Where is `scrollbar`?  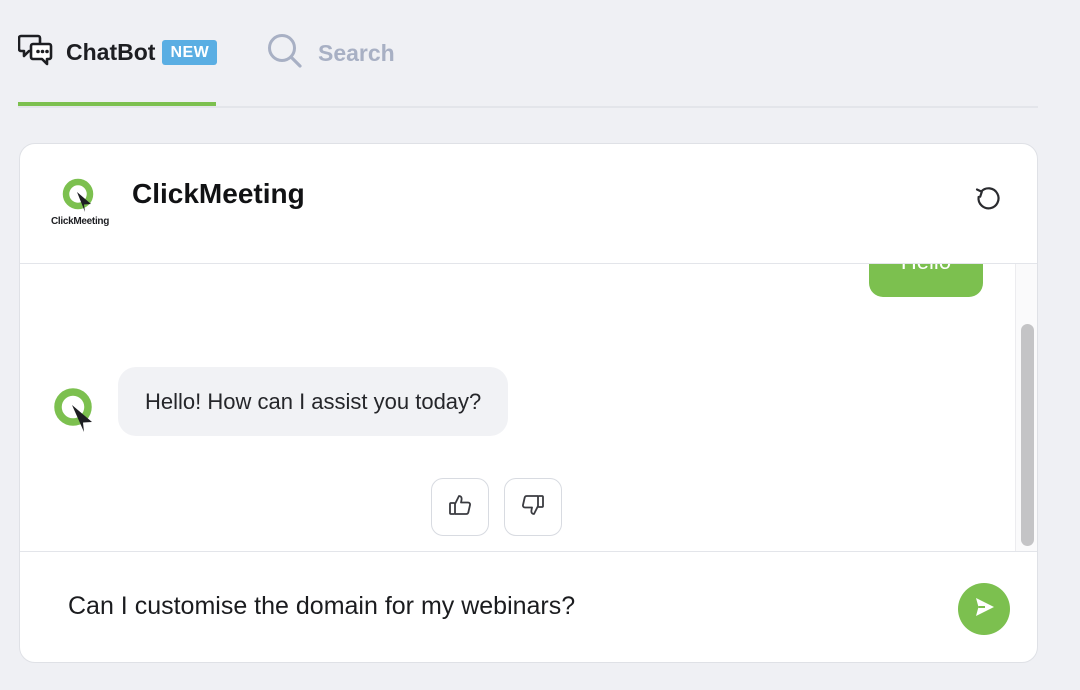
scrollbar is located at coordinates (1026, 407).